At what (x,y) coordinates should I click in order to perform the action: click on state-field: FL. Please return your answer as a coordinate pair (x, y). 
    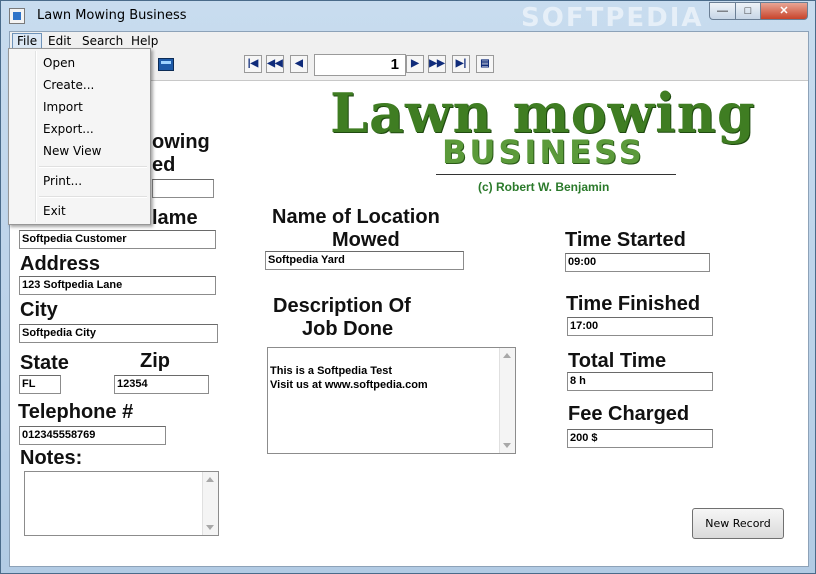
    Looking at the image, I should click on (40, 384).